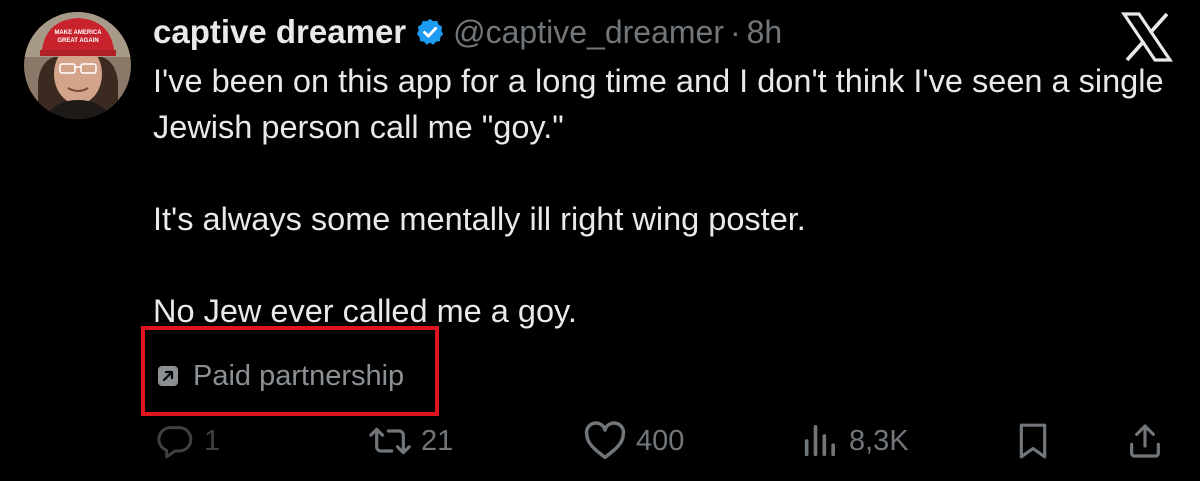 The image size is (1200, 481). Describe the element at coordinates (78, 33) in the screenshot. I see `avatar-hat-text-line1: MAKE AMERICA` at that location.